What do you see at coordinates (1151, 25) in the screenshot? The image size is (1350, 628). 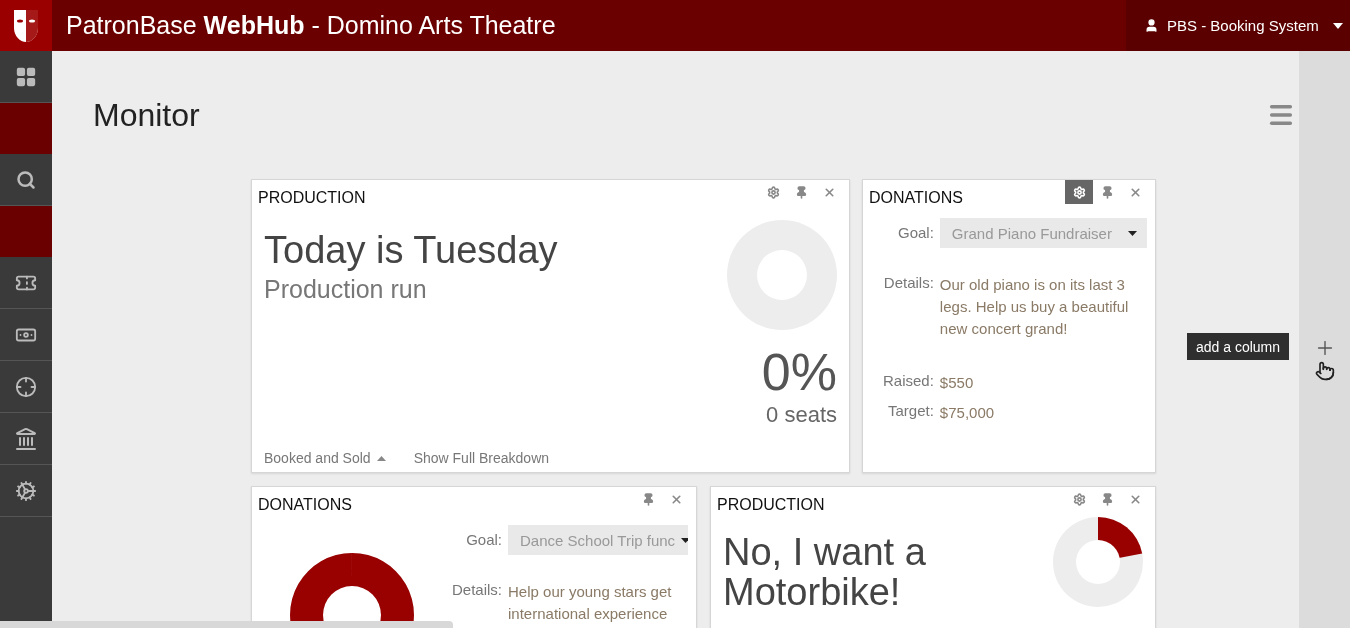 I see `user-icon` at bounding box center [1151, 25].